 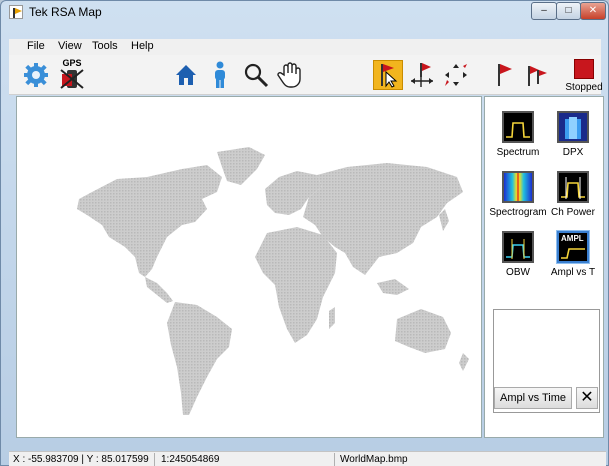 I want to click on gps-button: GPS, so click(x=72, y=74).